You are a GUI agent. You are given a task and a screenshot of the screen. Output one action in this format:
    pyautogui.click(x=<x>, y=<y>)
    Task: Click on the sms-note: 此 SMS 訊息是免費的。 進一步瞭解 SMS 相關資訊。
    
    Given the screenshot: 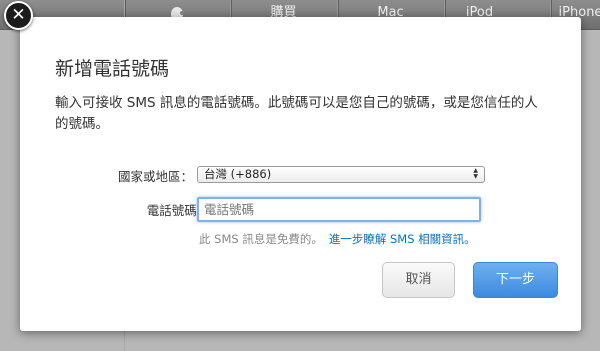 What is the action you would take?
    pyautogui.click(x=337, y=239)
    